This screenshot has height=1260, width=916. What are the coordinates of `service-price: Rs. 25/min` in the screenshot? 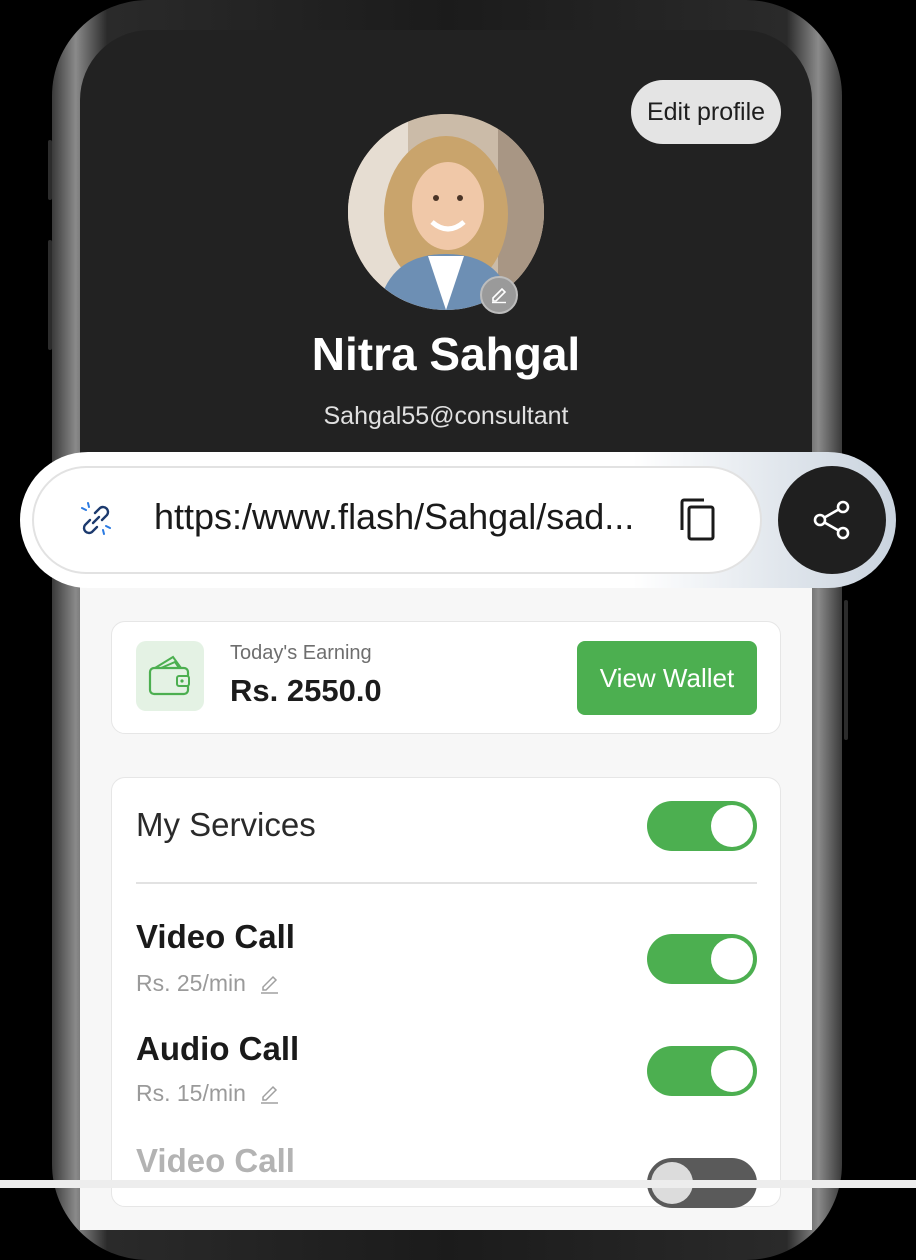 It's located at (208, 983).